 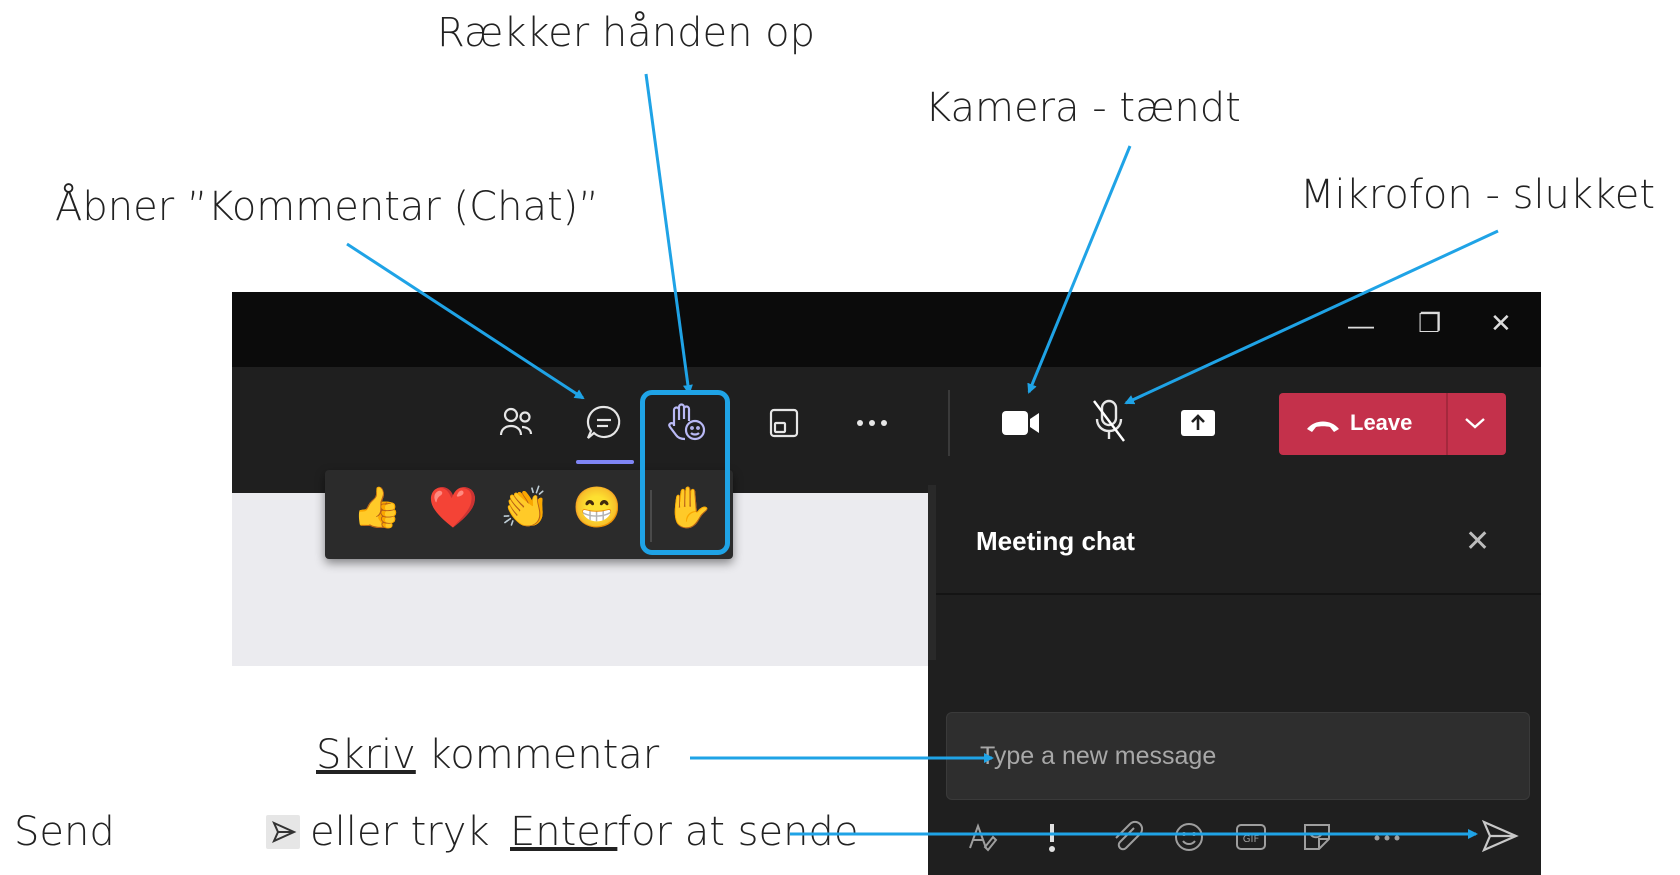 What do you see at coordinates (1311, 317) in the screenshot?
I see `arrow-mic` at bounding box center [1311, 317].